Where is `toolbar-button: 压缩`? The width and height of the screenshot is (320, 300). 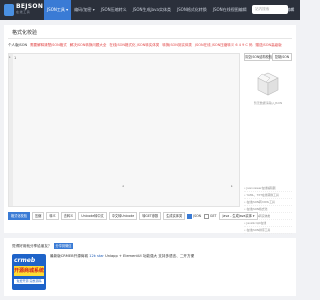
toolbar-button: 压缩 is located at coordinates (38, 216).